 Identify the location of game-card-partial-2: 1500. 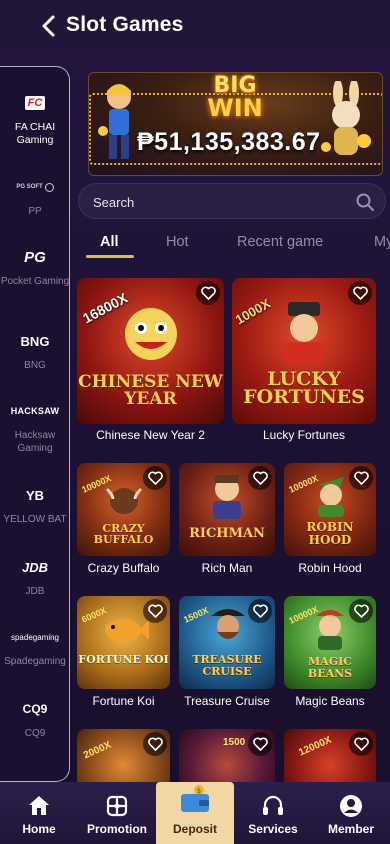
(227, 759).